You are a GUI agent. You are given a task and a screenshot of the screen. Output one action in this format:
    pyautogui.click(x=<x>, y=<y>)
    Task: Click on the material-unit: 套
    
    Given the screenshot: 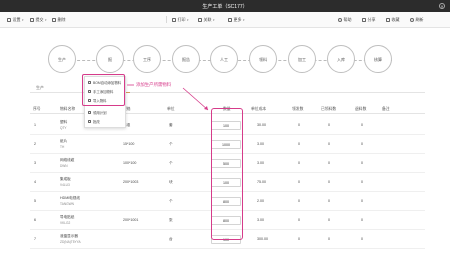 What is the action you would take?
    pyautogui.click(x=171, y=125)
    